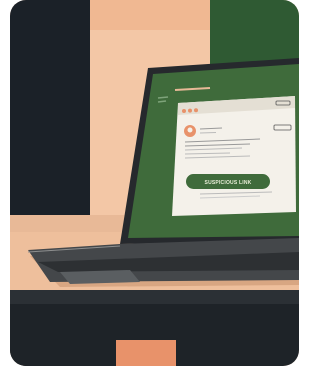 The height and width of the screenshot is (366, 320). I want to click on link-button-icon: SUSPICIOUS LINK, so click(228, 181).